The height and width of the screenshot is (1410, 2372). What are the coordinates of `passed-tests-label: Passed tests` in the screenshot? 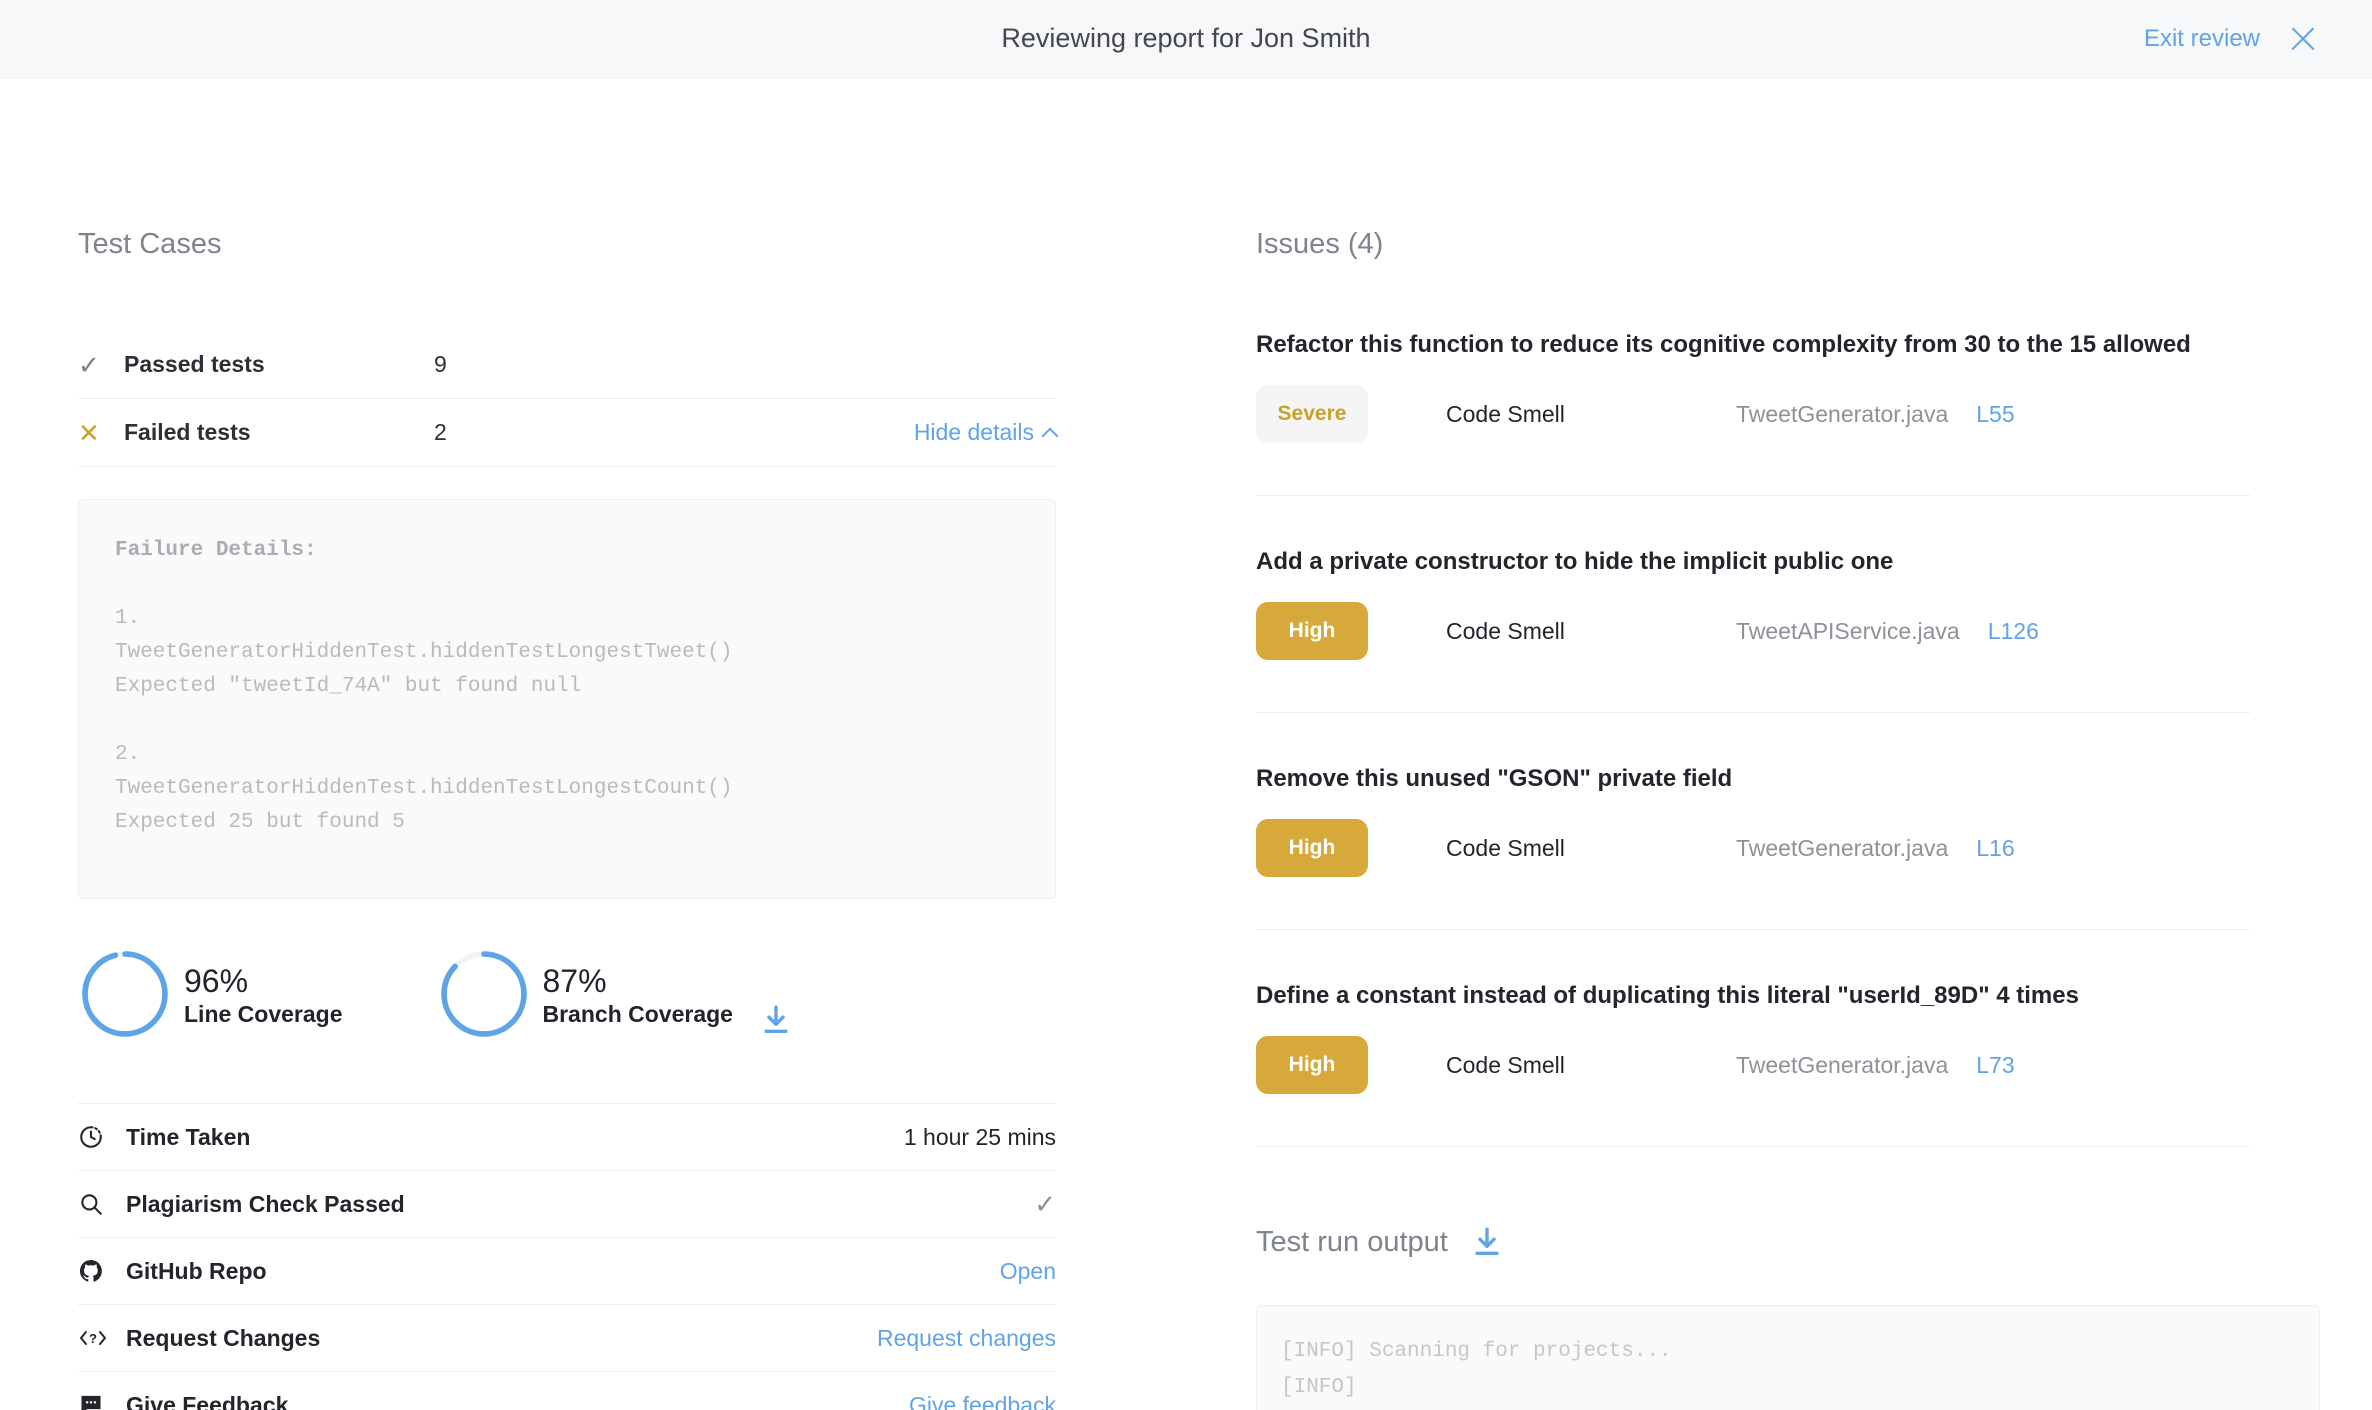 It's located at (194, 364).